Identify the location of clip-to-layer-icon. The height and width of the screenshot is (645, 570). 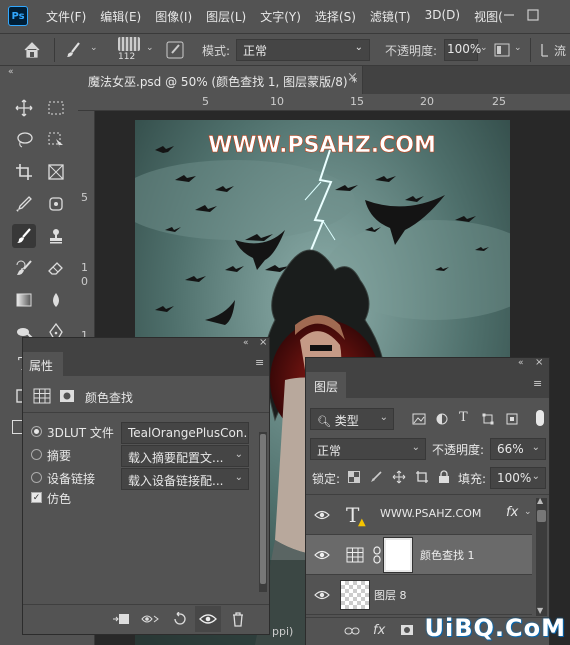
(121, 619).